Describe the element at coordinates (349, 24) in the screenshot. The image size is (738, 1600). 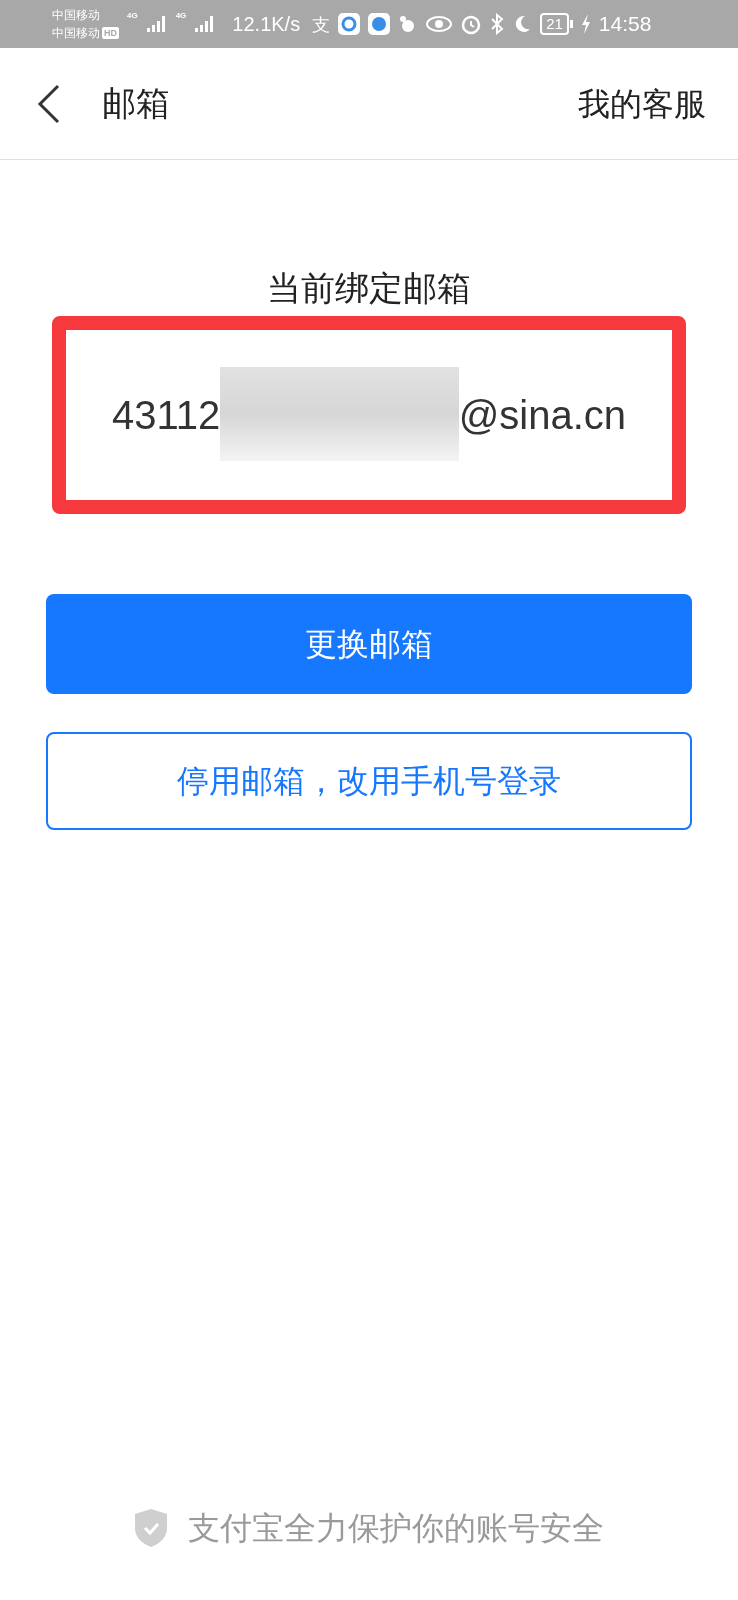
I see `app-icon` at that location.